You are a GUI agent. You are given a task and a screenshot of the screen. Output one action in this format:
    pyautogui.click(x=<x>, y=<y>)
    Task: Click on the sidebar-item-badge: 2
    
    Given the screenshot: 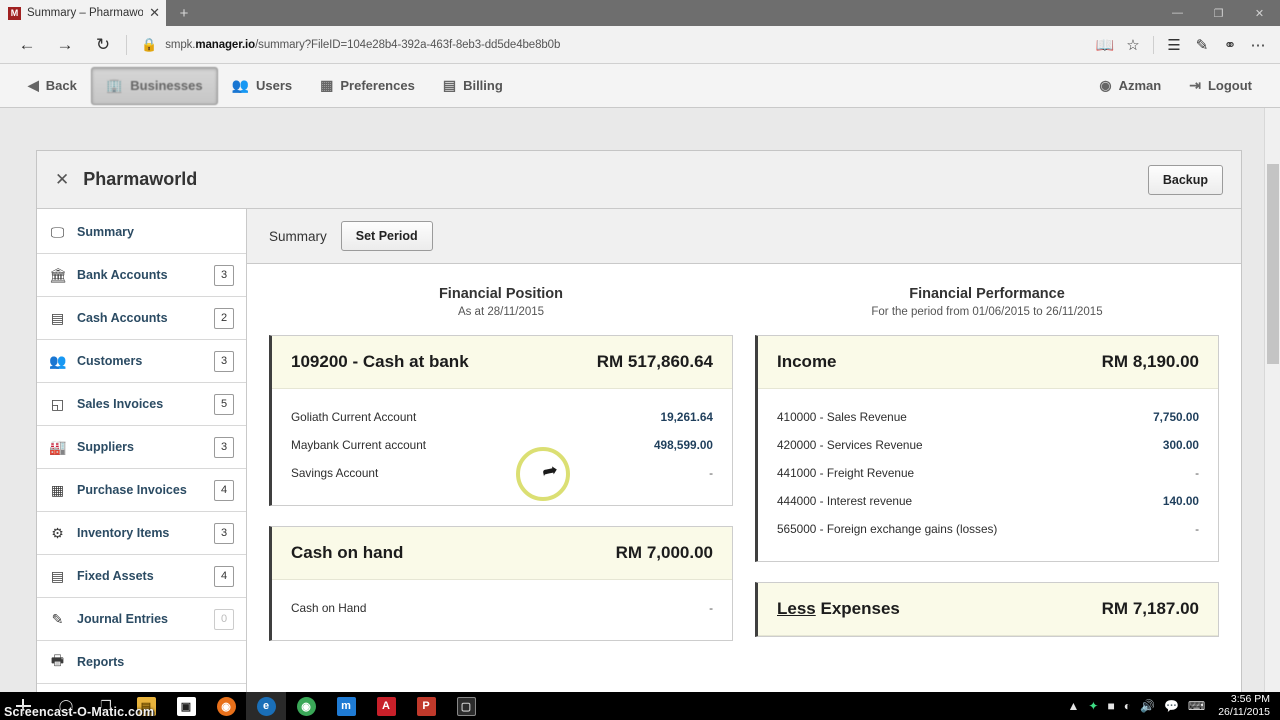 What is the action you would take?
    pyautogui.click(x=224, y=318)
    